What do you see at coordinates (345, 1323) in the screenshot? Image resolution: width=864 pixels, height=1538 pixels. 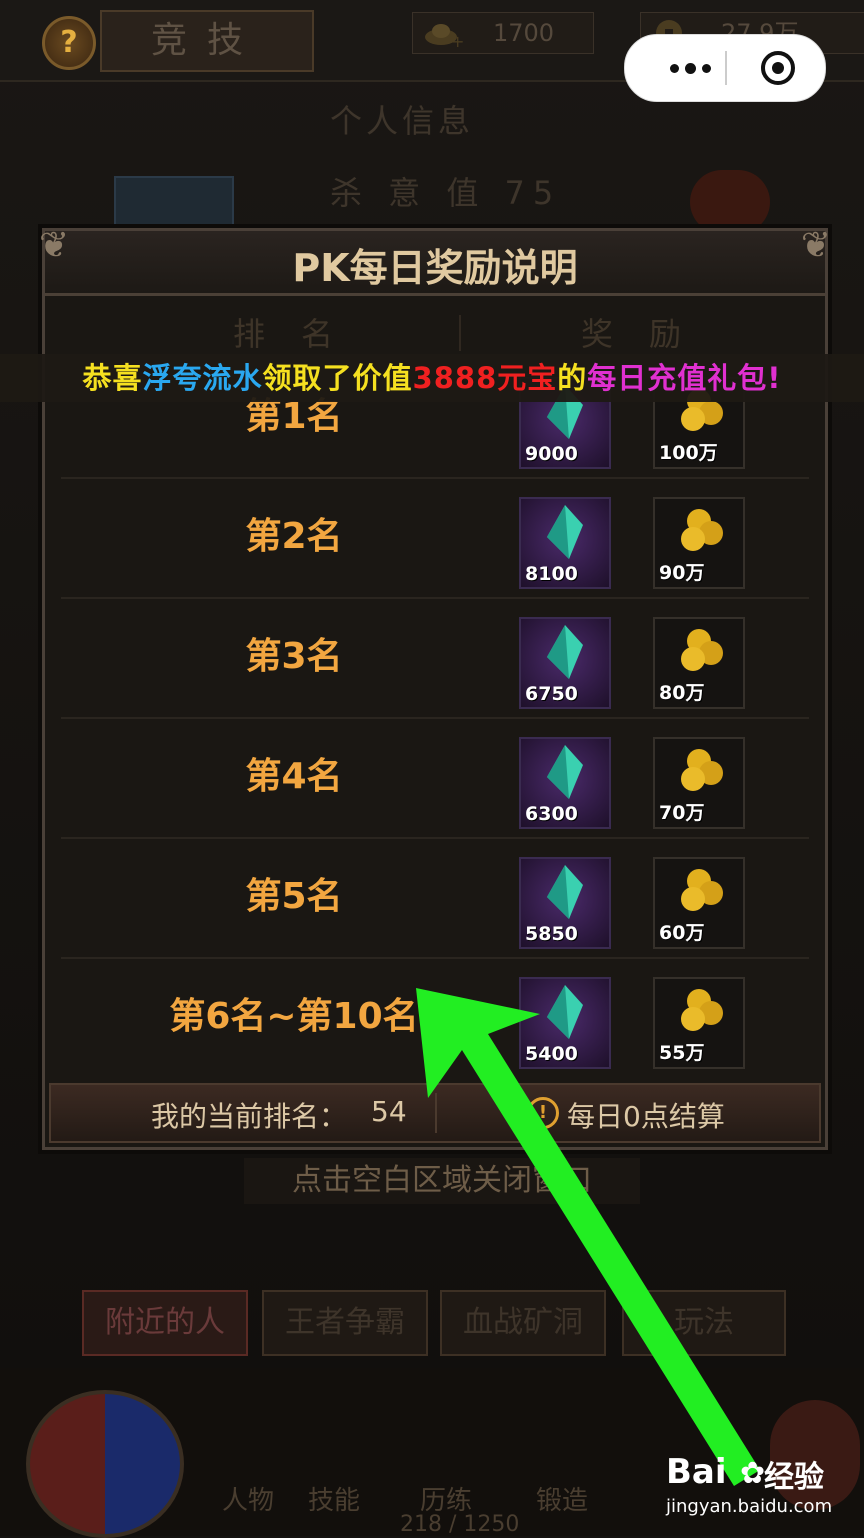 I see `tab-king-battle: 王者争霸` at bounding box center [345, 1323].